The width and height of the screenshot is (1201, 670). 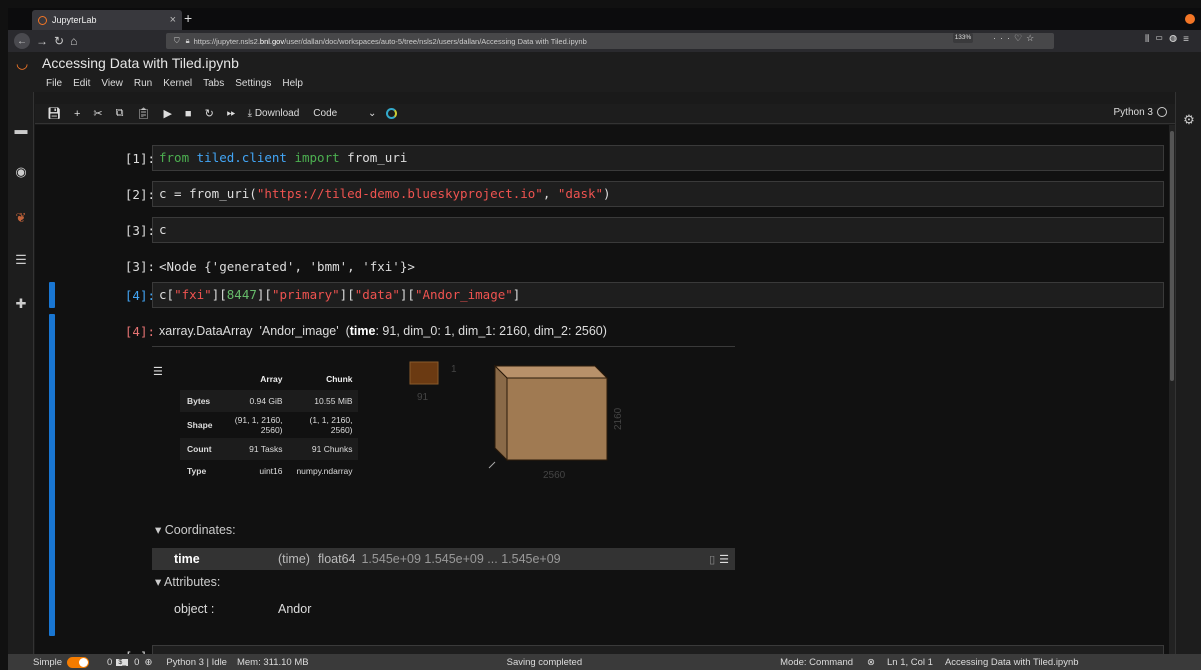 What do you see at coordinates (209, 113) in the screenshot?
I see `restart-icon: ↻` at bounding box center [209, 113].